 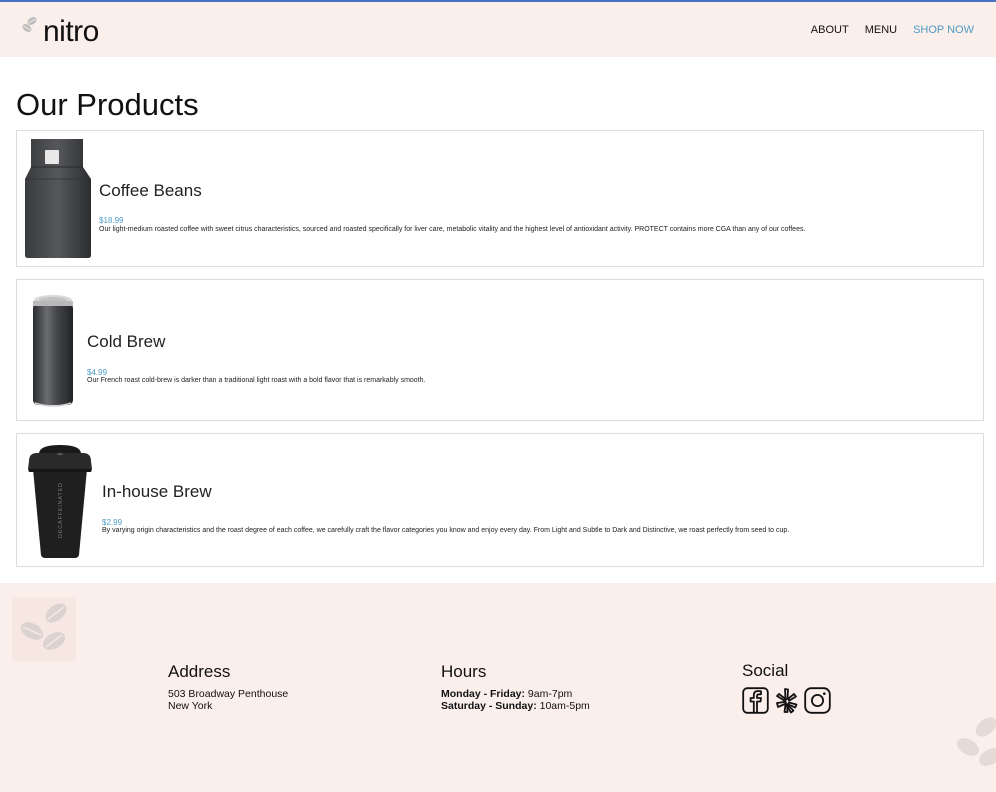 What do you see at coordinates (765, 670) in the screenshot?
I see `social-title: Social` at bounding box center [765, 670].